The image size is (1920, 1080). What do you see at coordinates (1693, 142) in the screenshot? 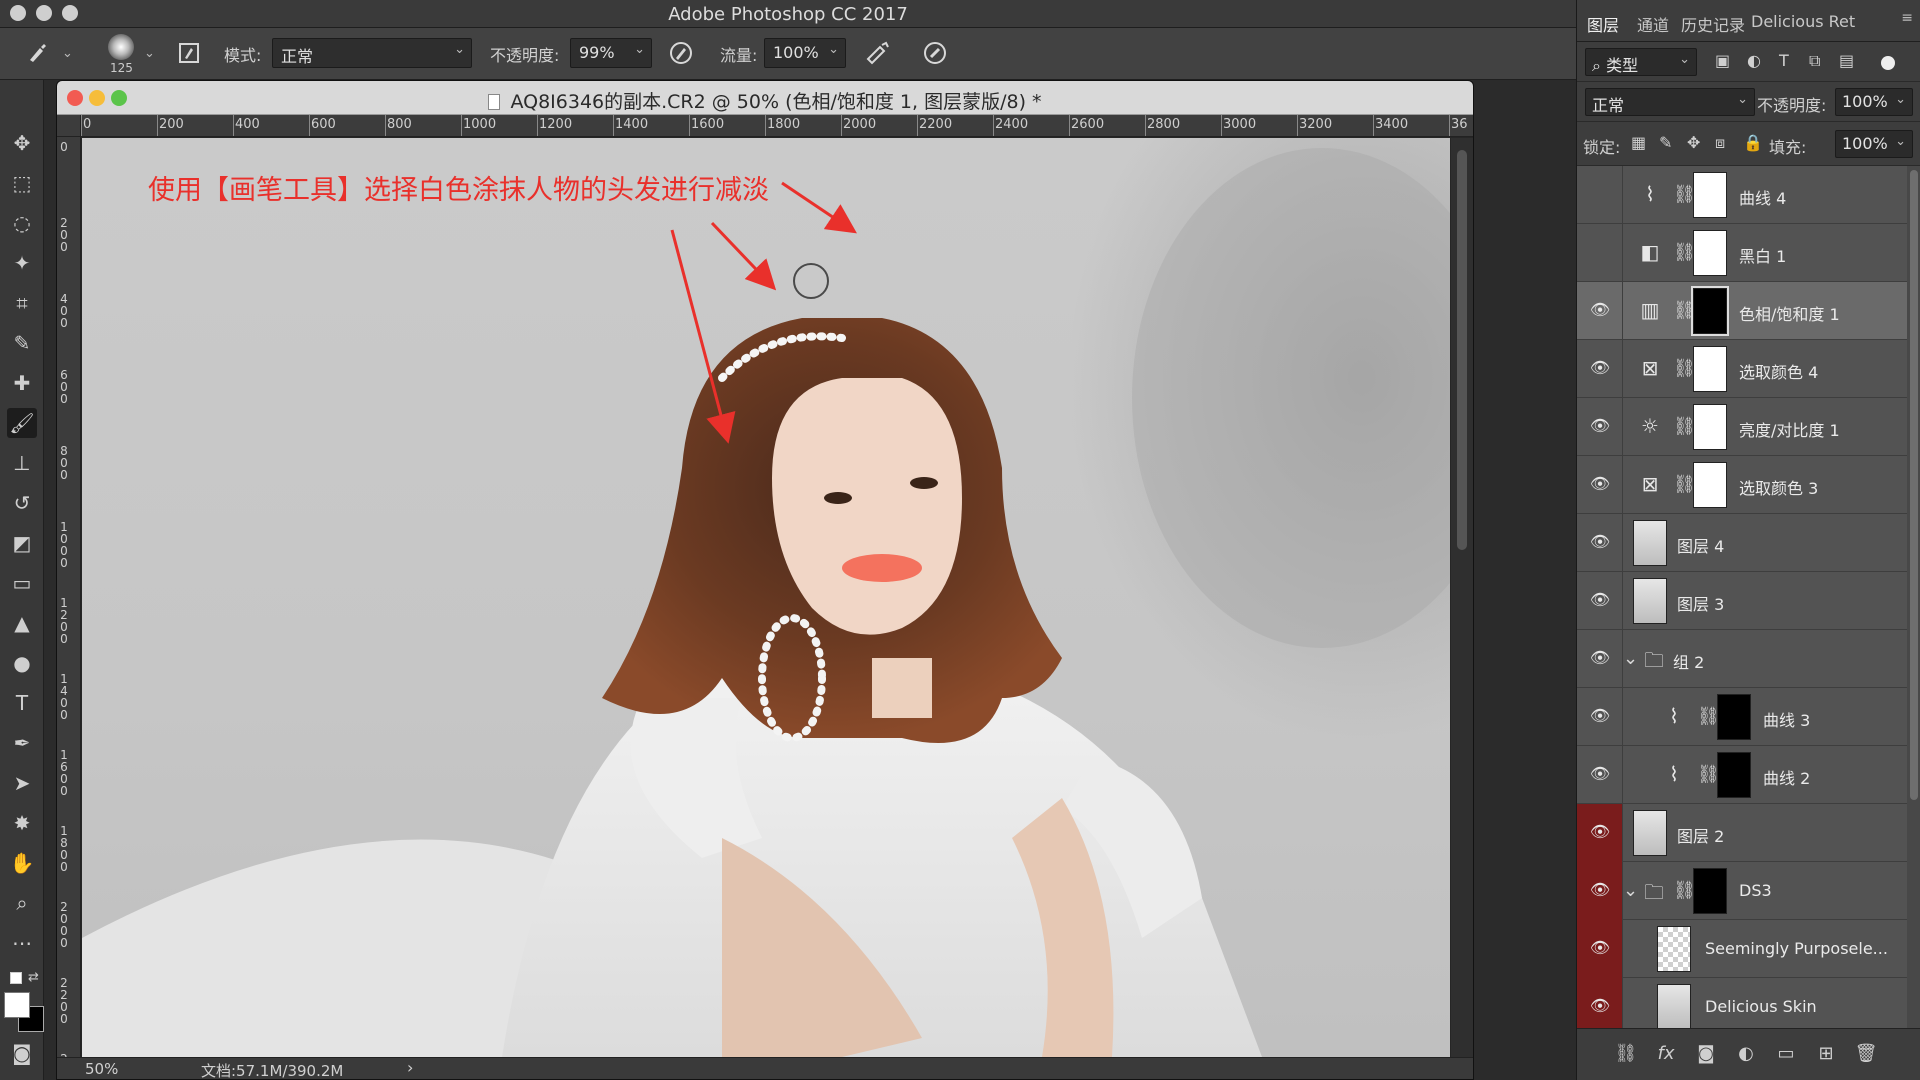
I see `lock-position-icon: ✥` at bounding box center [1693, 142].